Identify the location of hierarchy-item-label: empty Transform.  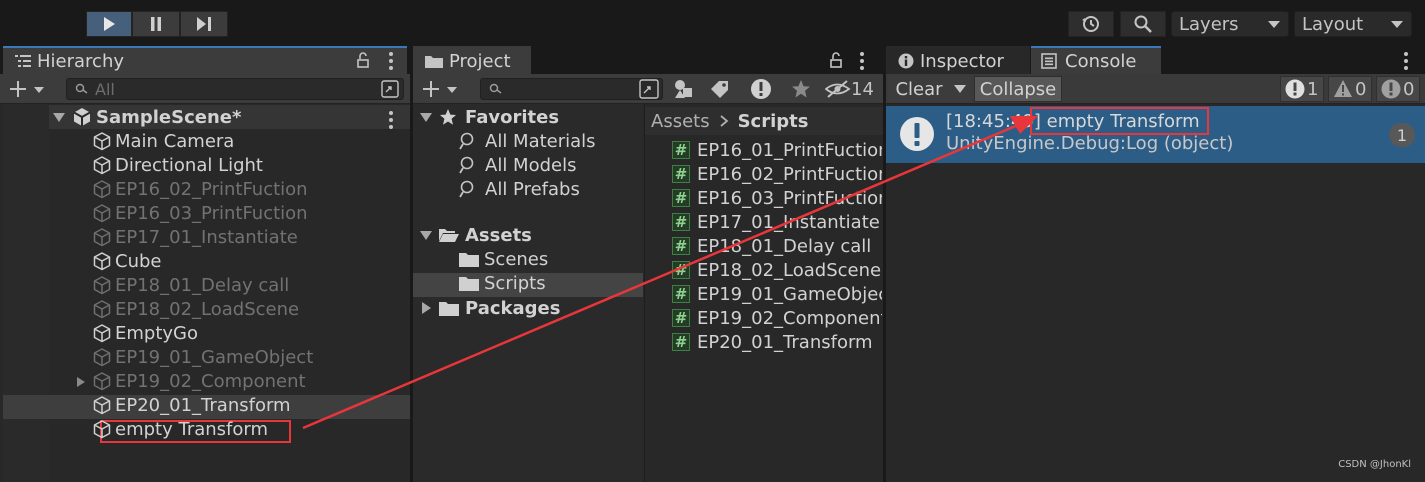
(191, 429).